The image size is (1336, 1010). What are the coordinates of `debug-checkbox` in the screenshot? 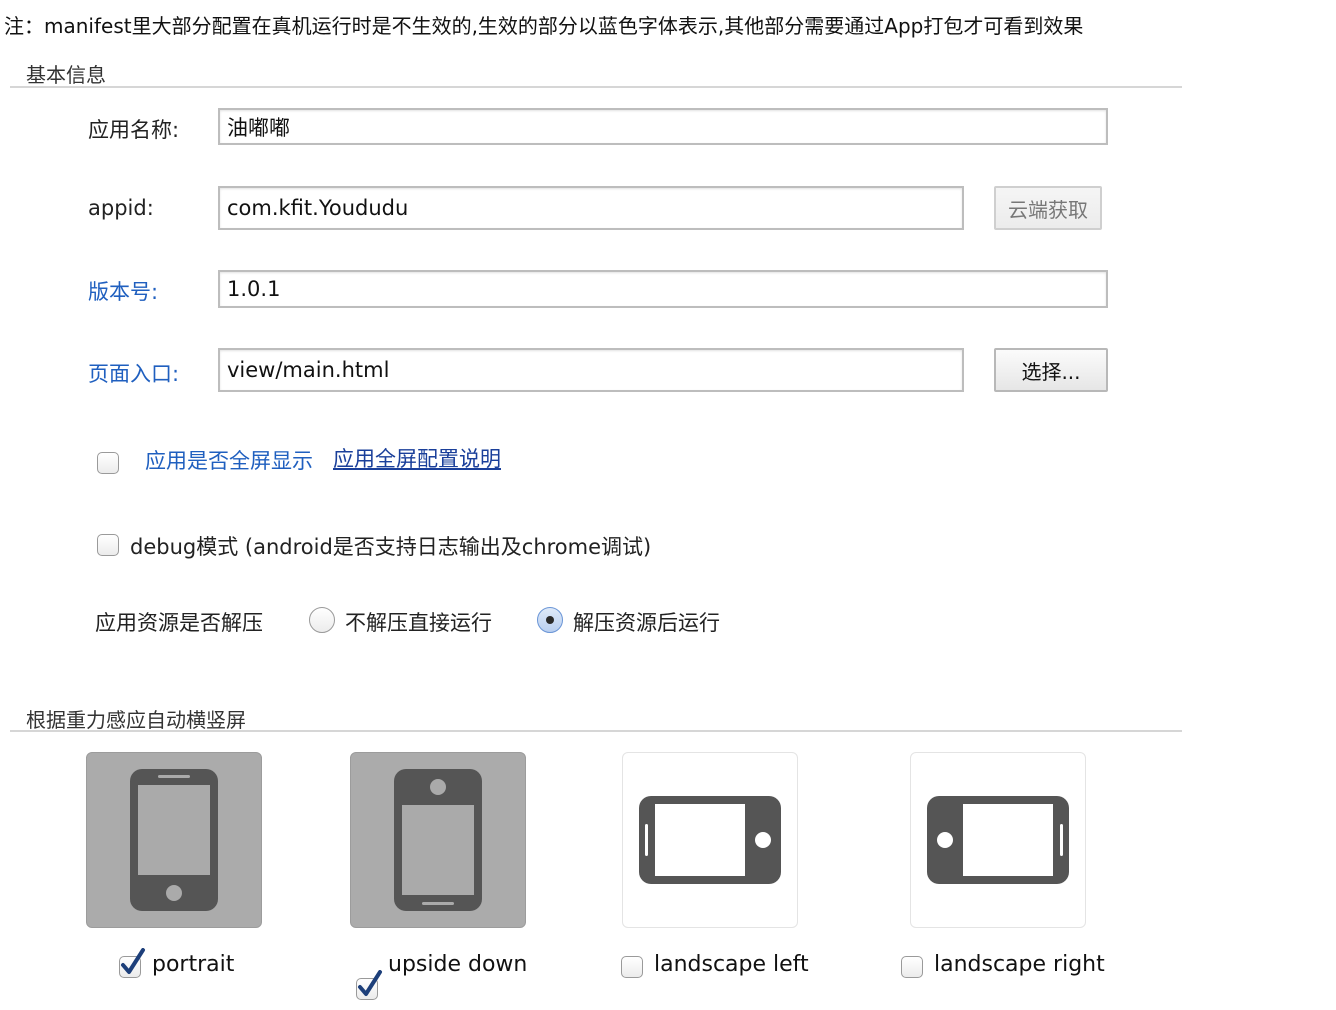 It's located at (108, 545).